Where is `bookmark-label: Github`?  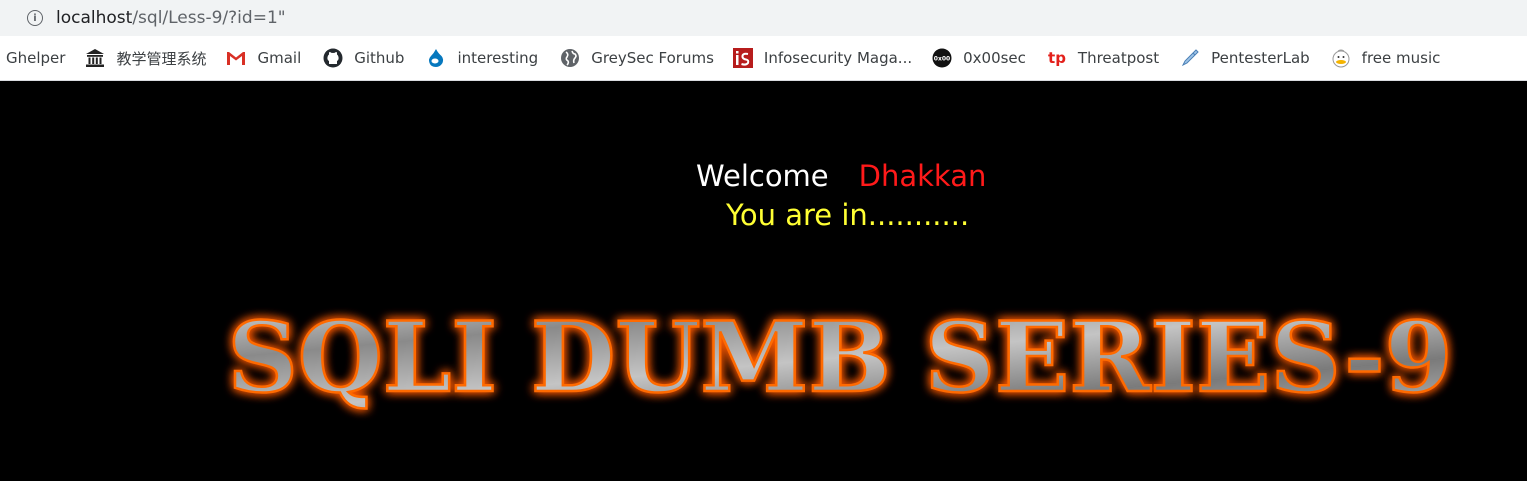
bookmark-label: Github is located at coordinates (379, 58).